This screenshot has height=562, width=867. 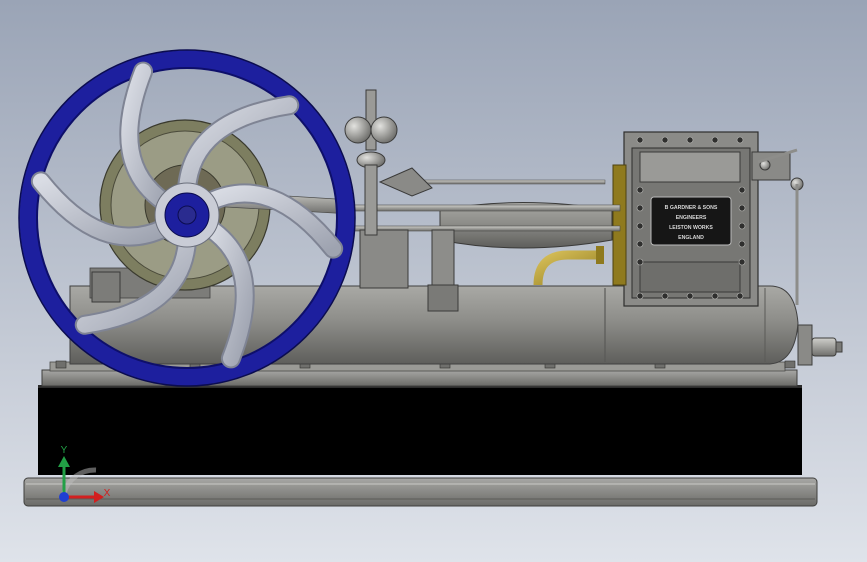 I want to click on governor, so click(x=388, y=189).